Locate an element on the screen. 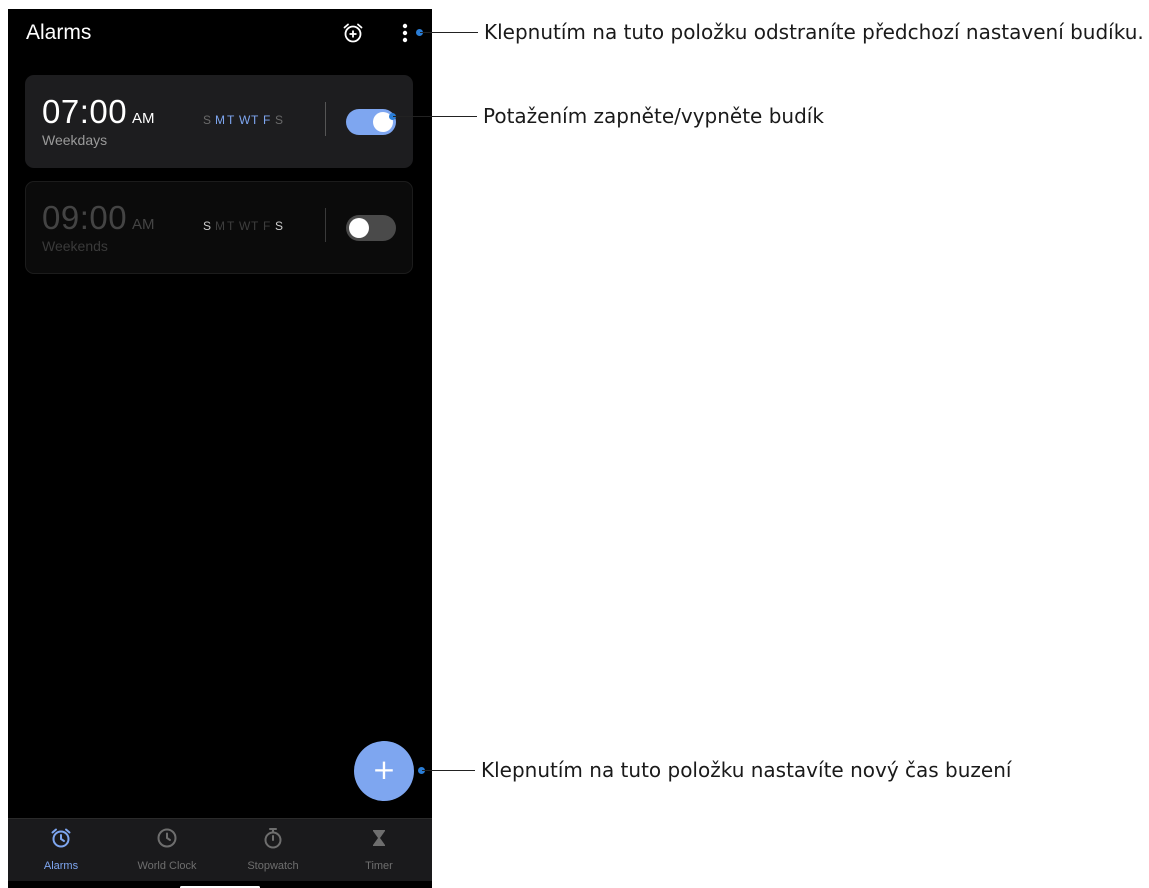  tab-timer: Timer is located at coordinates (379, 850).